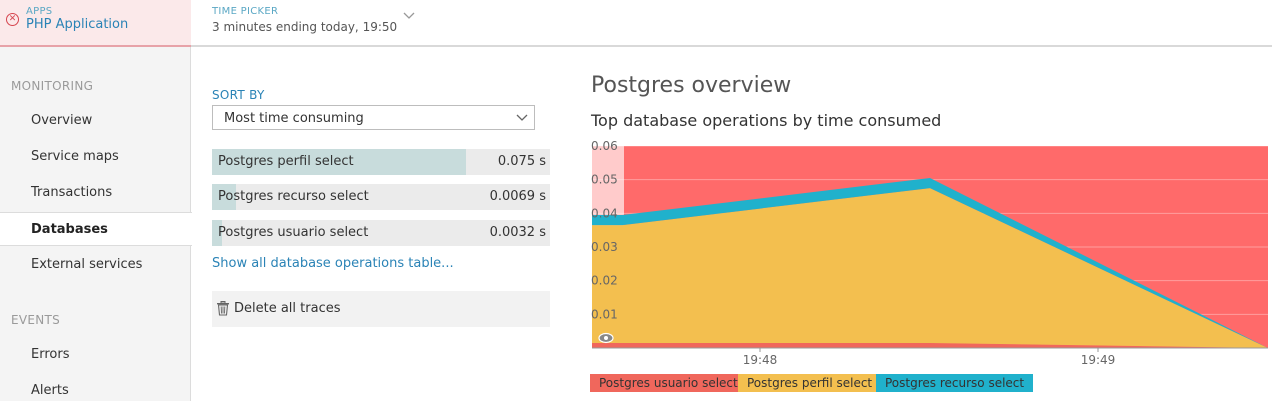 Image resolution: width=1272 pixels, height=408 pixels. What do you see at coordinates (35, 320) in the screenshot?
I see `sidebar-section-events: EVENTS` at bounding box center [35, 320].